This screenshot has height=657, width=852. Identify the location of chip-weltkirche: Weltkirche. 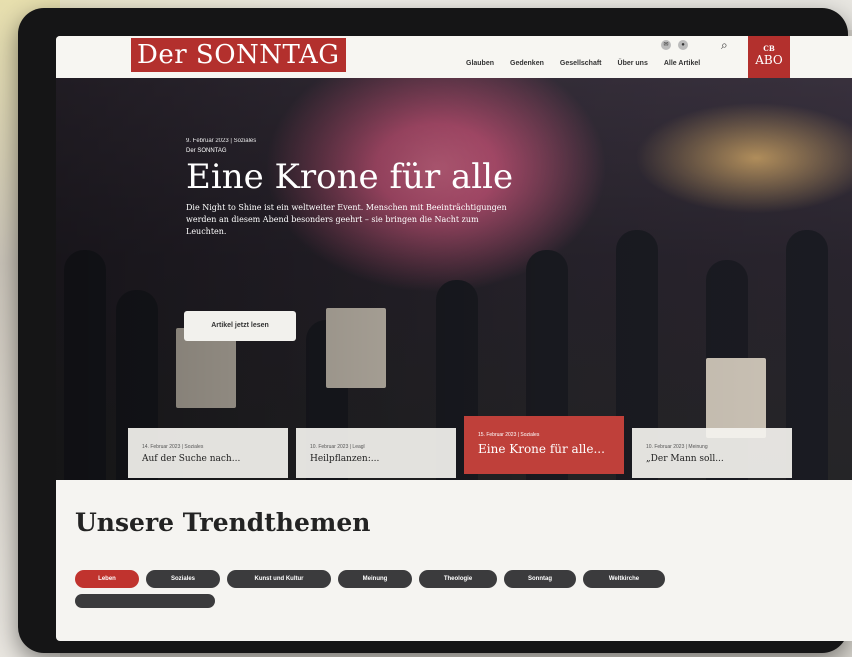
(624, 579).